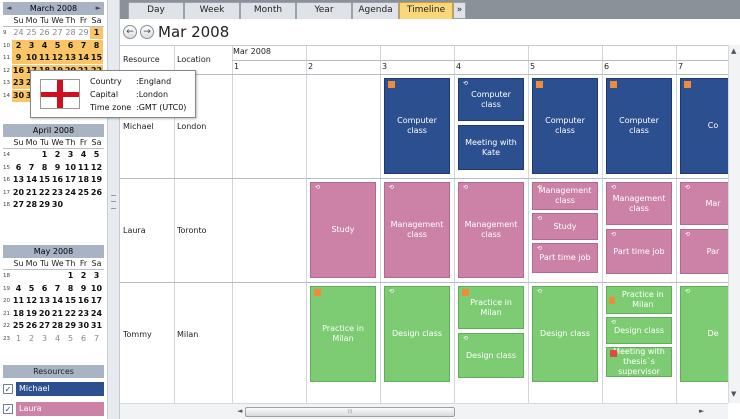 Image resolution: width=740 pixels, height=419 pixels. I want to click on scroll-thumb: ⦙⦙⦙, so click(350, 412).